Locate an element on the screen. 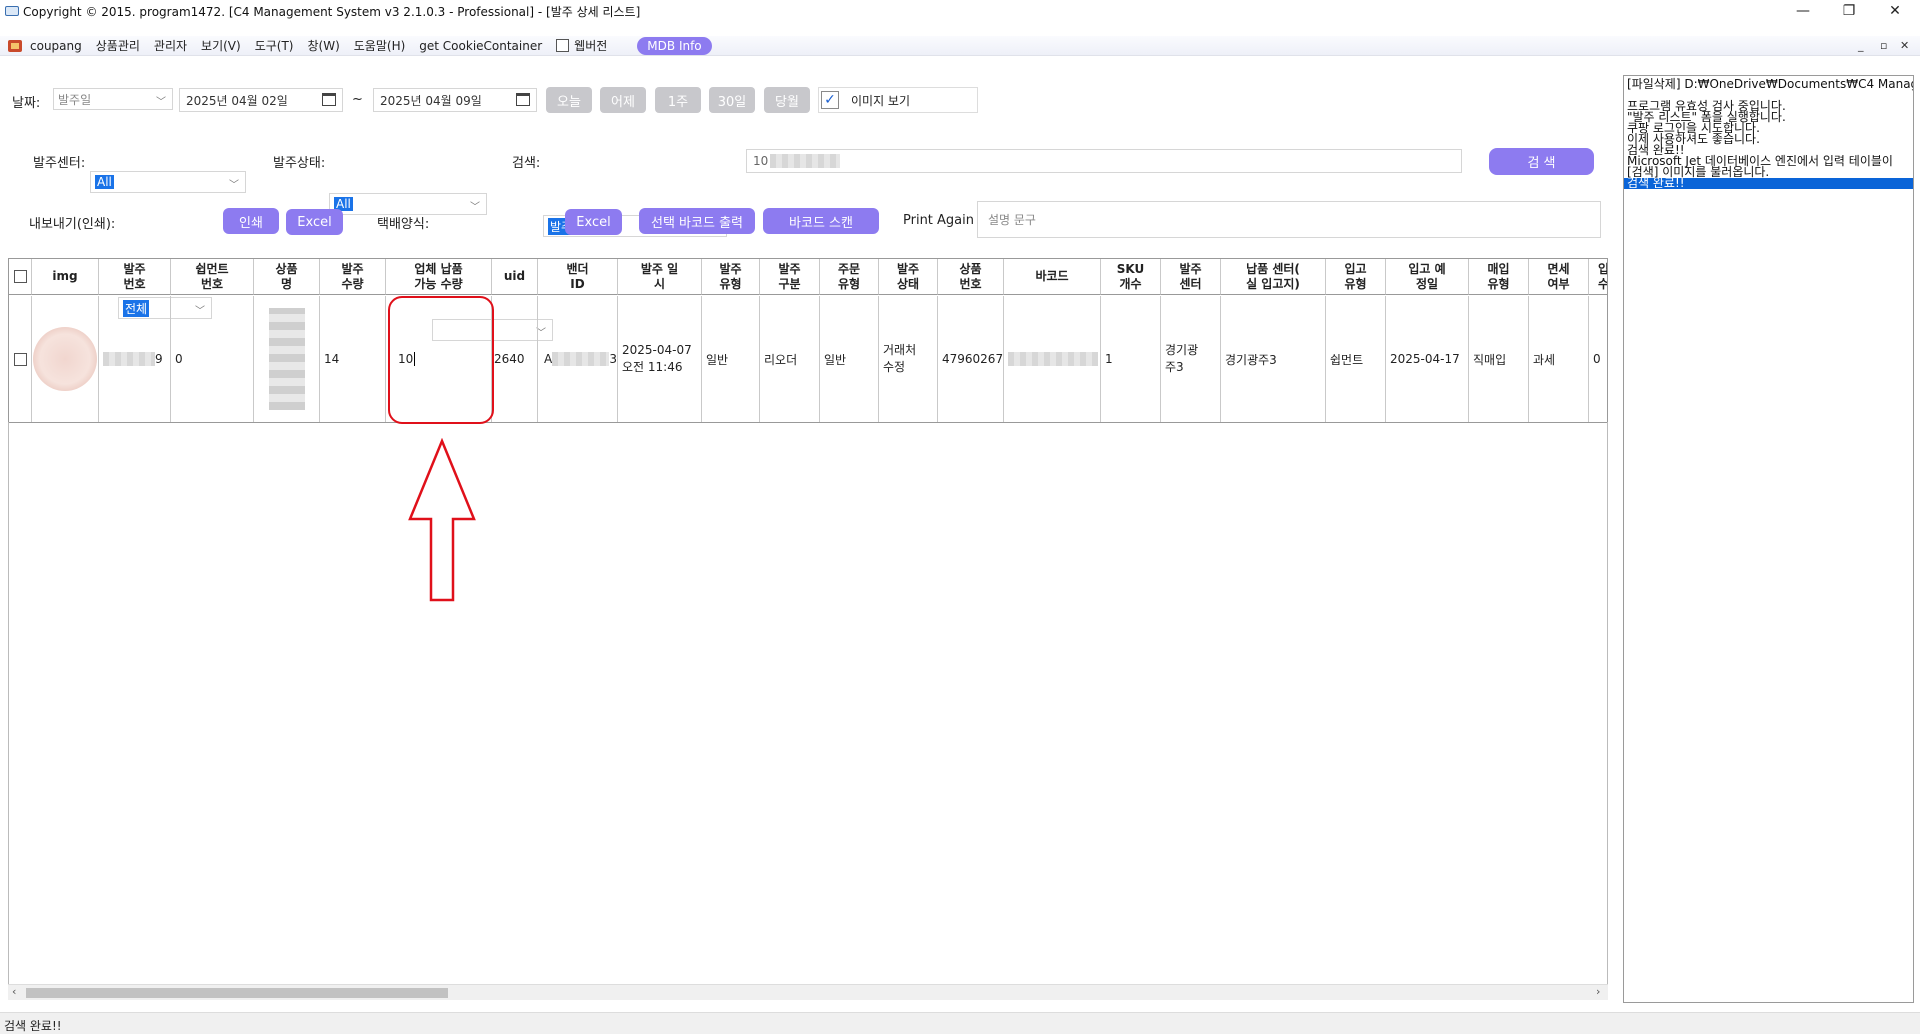  select-all-checkbox is located at coordinates (20, 276).